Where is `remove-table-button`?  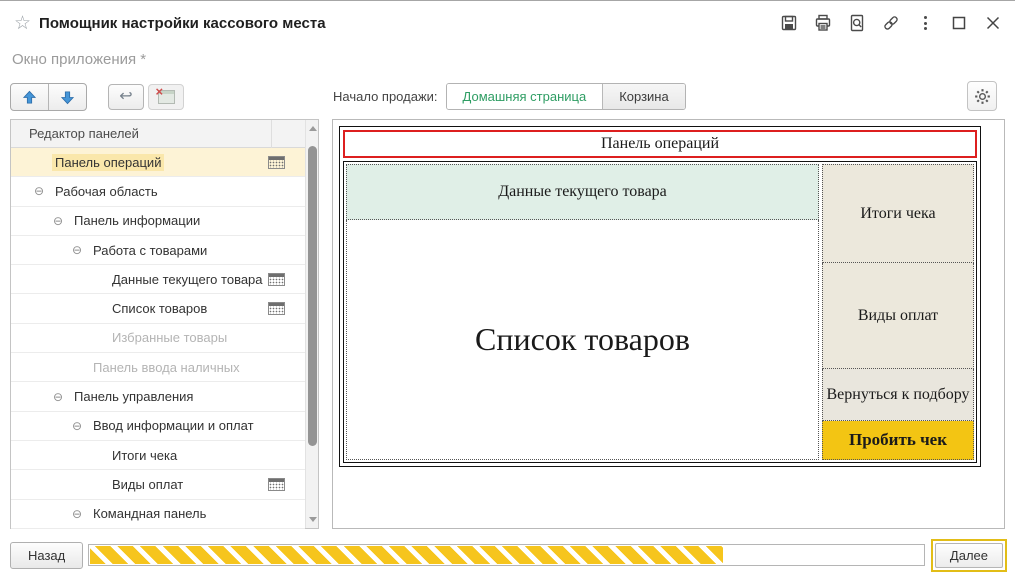 remove-table-button is located at coordinates (166, 97).